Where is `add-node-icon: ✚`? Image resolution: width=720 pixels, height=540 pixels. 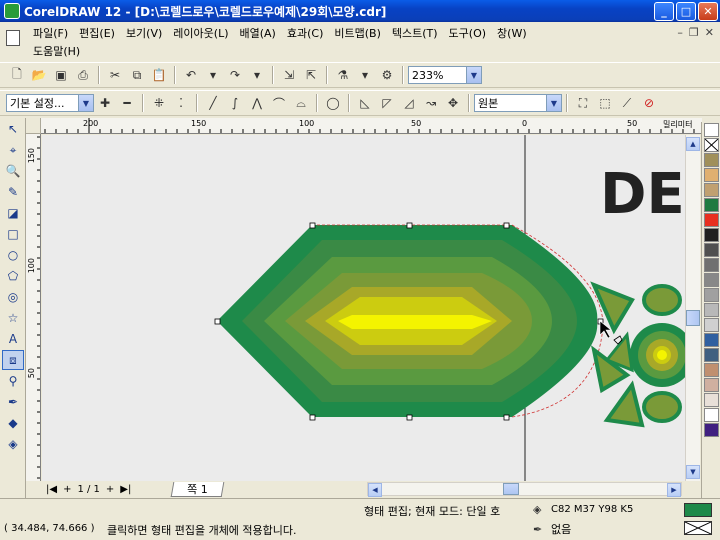
add-node-icon: ✚ is located at coordinates (105, 103).